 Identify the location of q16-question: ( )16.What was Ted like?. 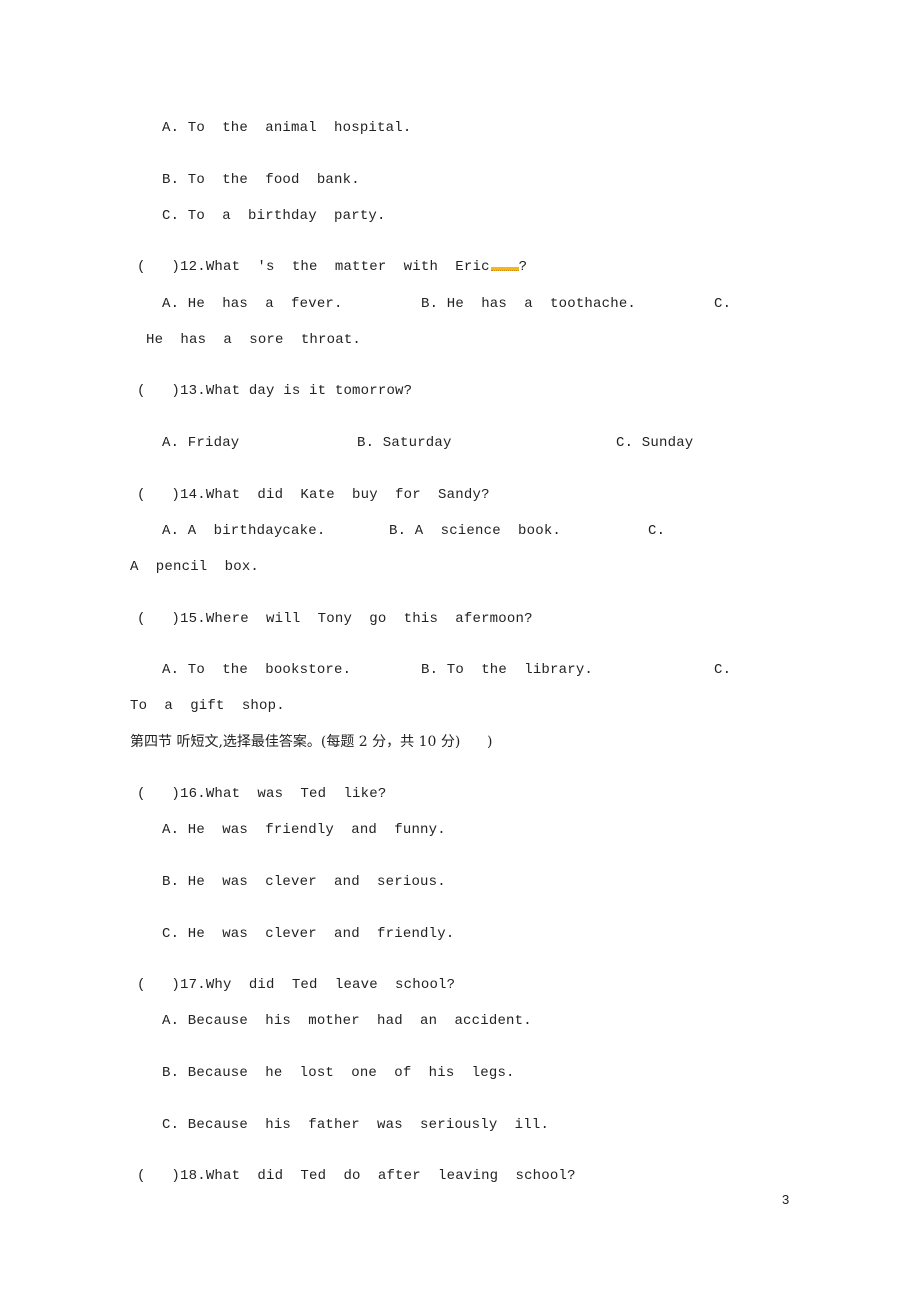
(261, 794).